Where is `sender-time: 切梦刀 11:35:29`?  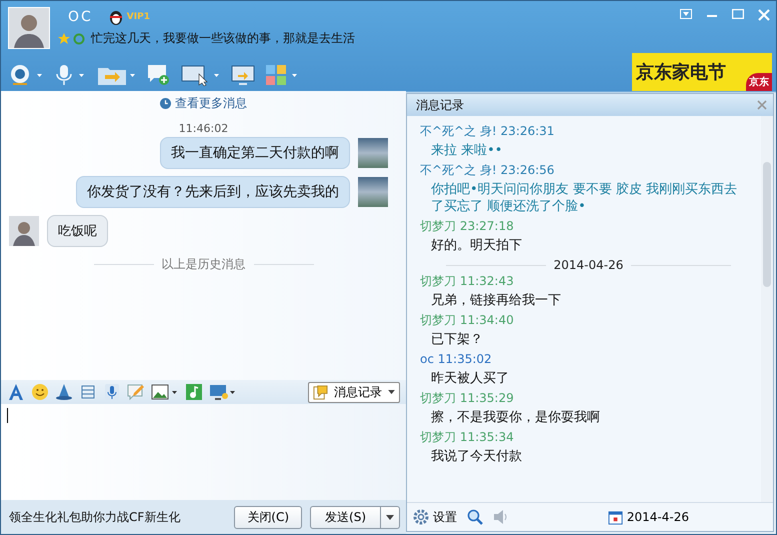
sender-time: 切梦刀 11:35:29 is located at coordinates (467, 398).